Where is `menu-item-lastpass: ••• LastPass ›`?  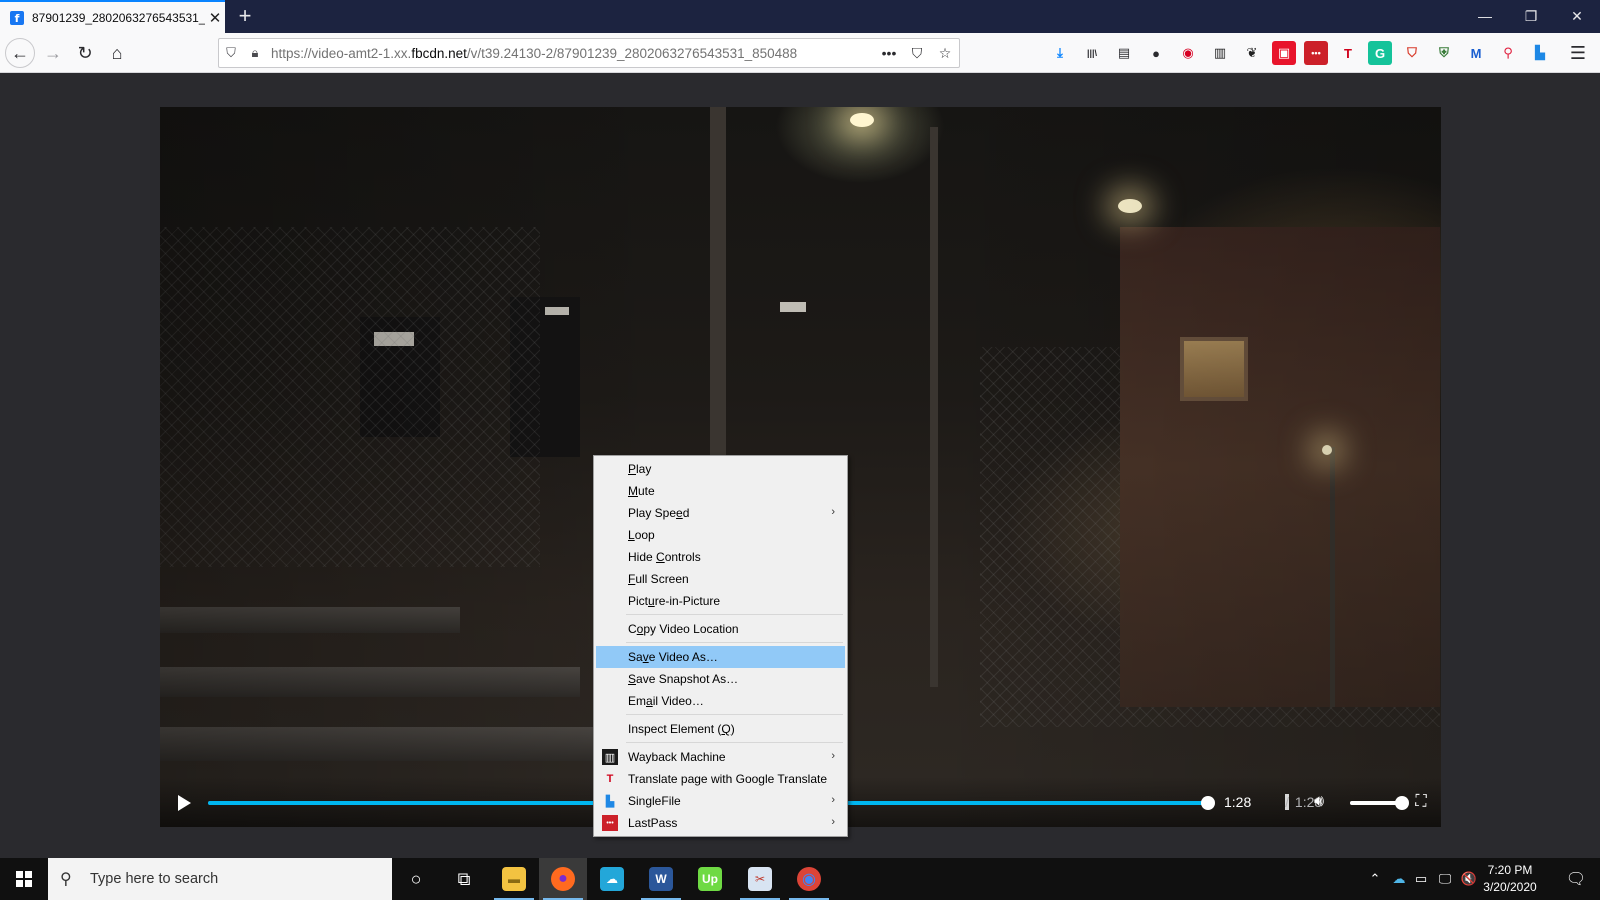
menu-item-lastpass: ••• LastPass › is located at coordinates (720, 823).